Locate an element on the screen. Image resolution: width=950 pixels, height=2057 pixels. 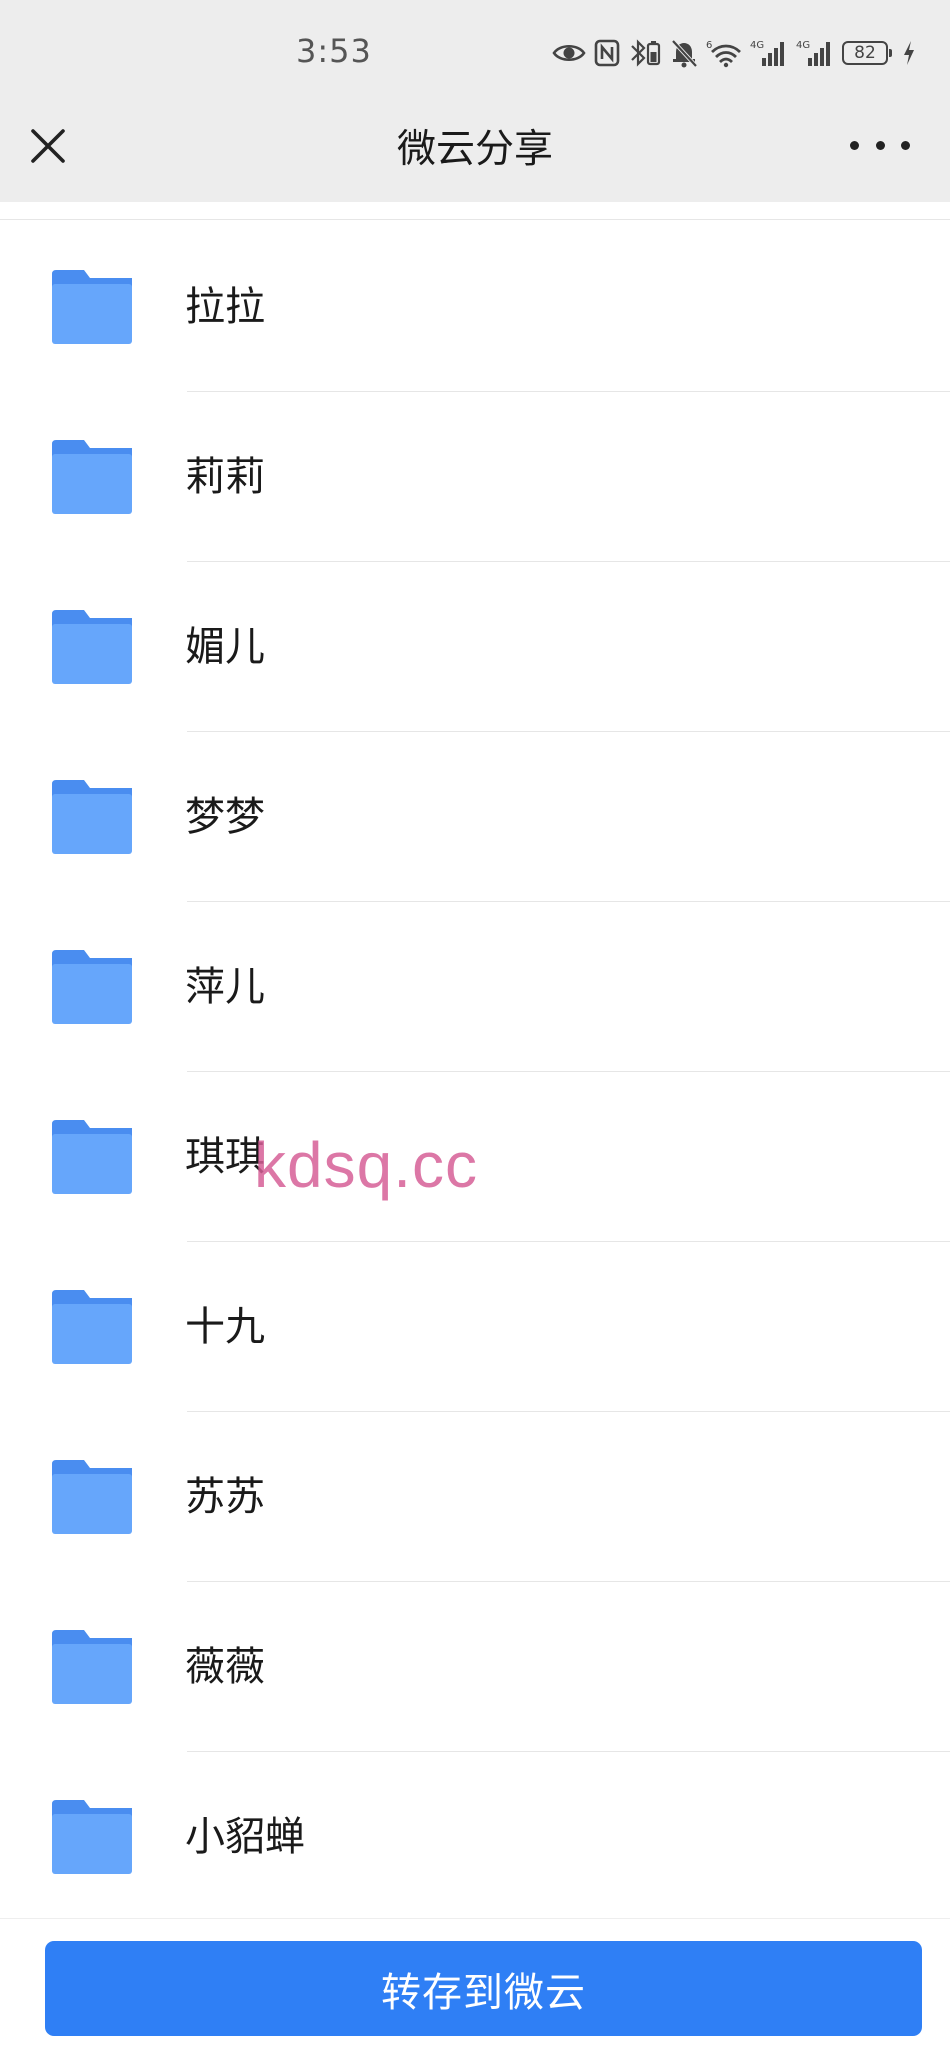
folder-row: 苏苏 is located at coordinates (475, 1497).